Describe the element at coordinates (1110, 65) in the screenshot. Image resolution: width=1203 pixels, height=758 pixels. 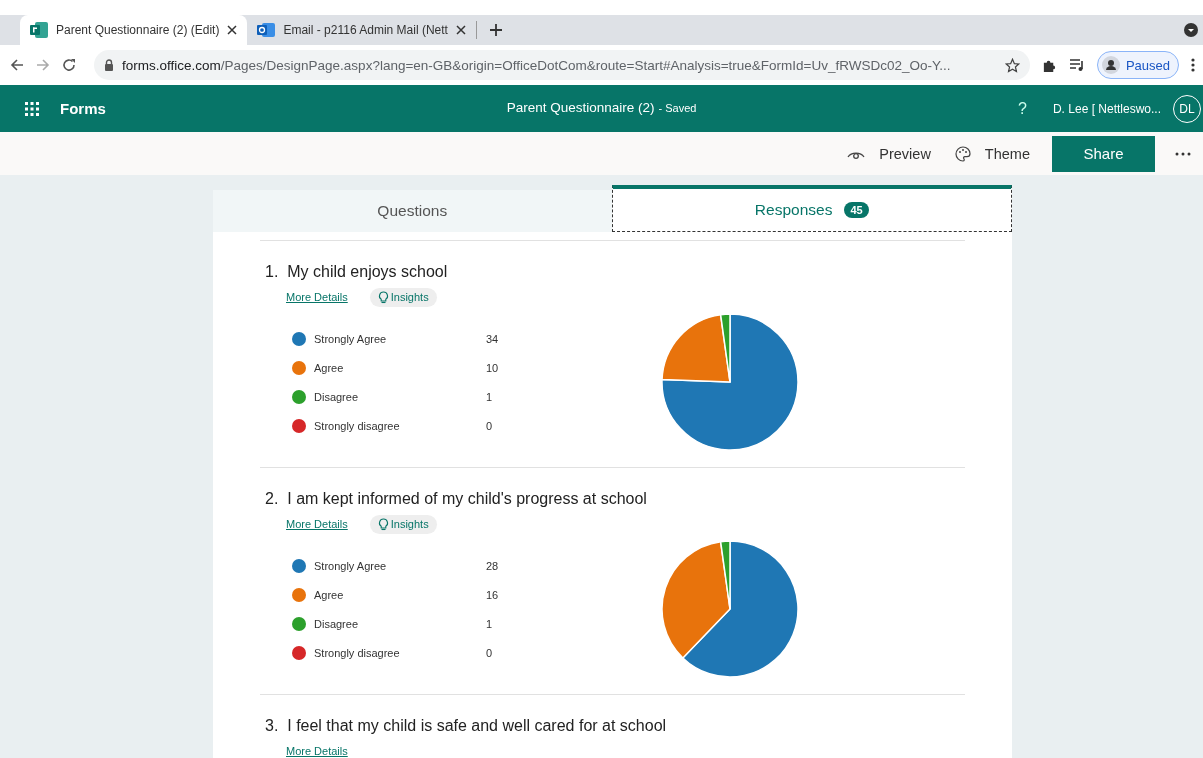
I see `person-icon` at that location.